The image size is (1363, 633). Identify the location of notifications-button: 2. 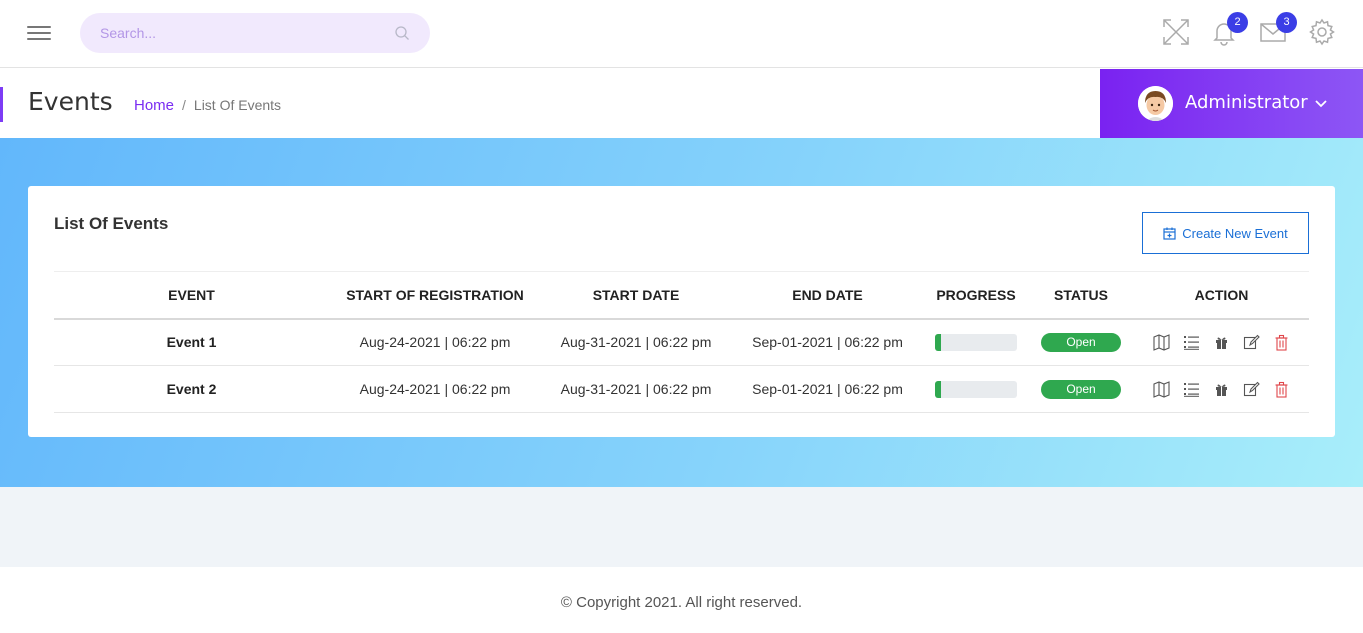
(1229, 29).